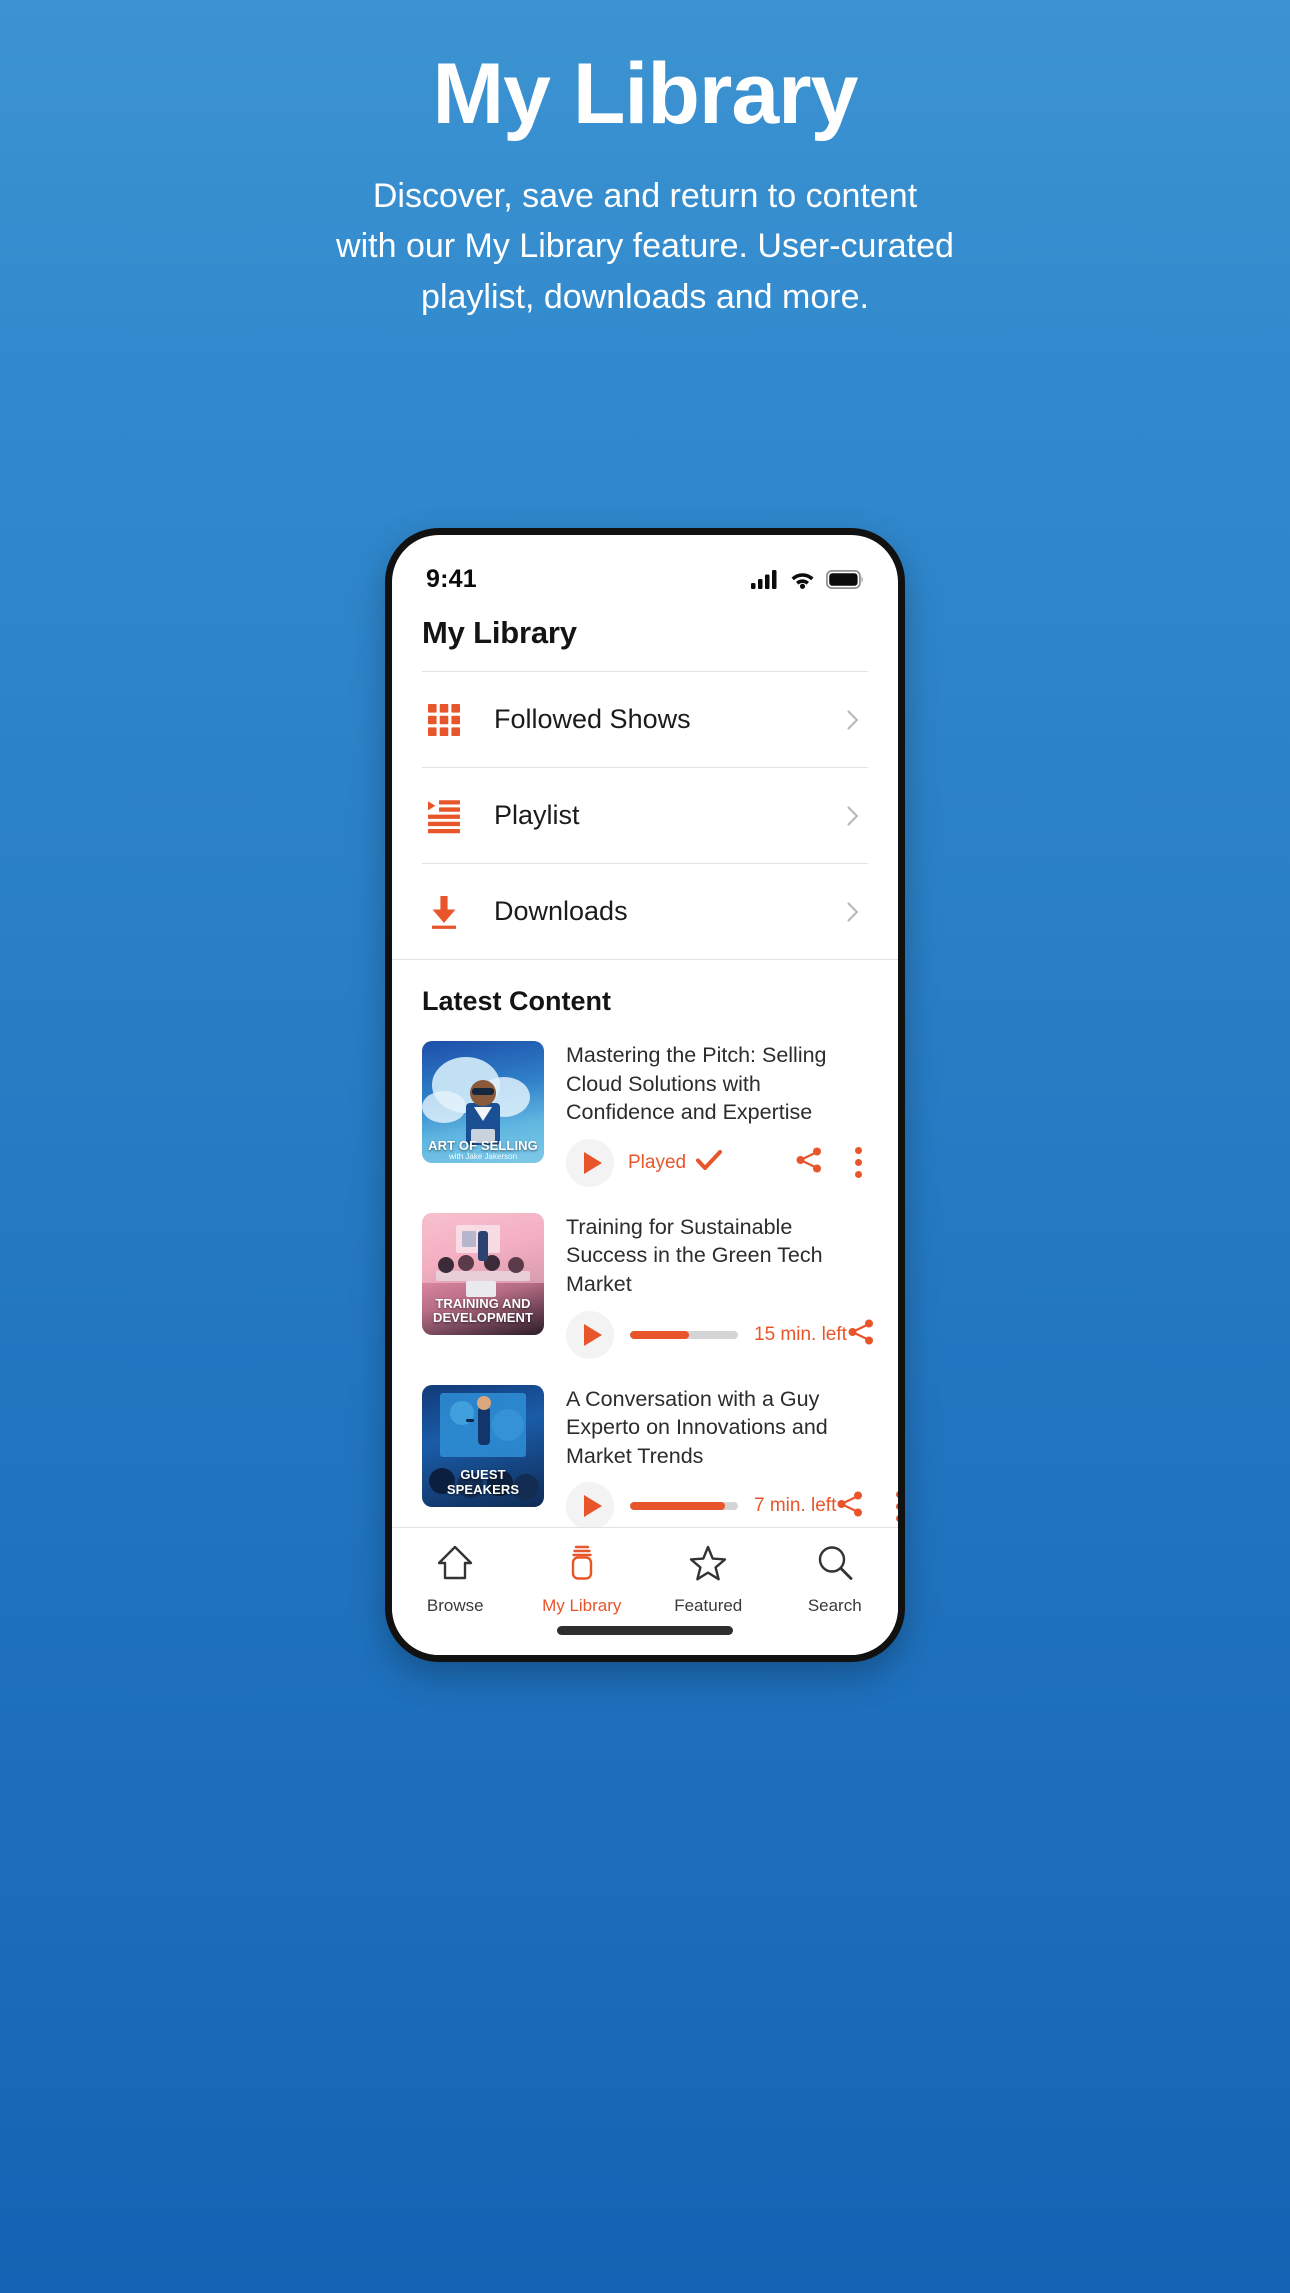 Image resolution: width=1290 pixels, height=2293 pixels. What do you see at coordinates (483, 1102) in the screenshot?
I see `episode-thumbnail: ART OF SELLING with Jake Jakerson` at bounding box center [483, 1102].